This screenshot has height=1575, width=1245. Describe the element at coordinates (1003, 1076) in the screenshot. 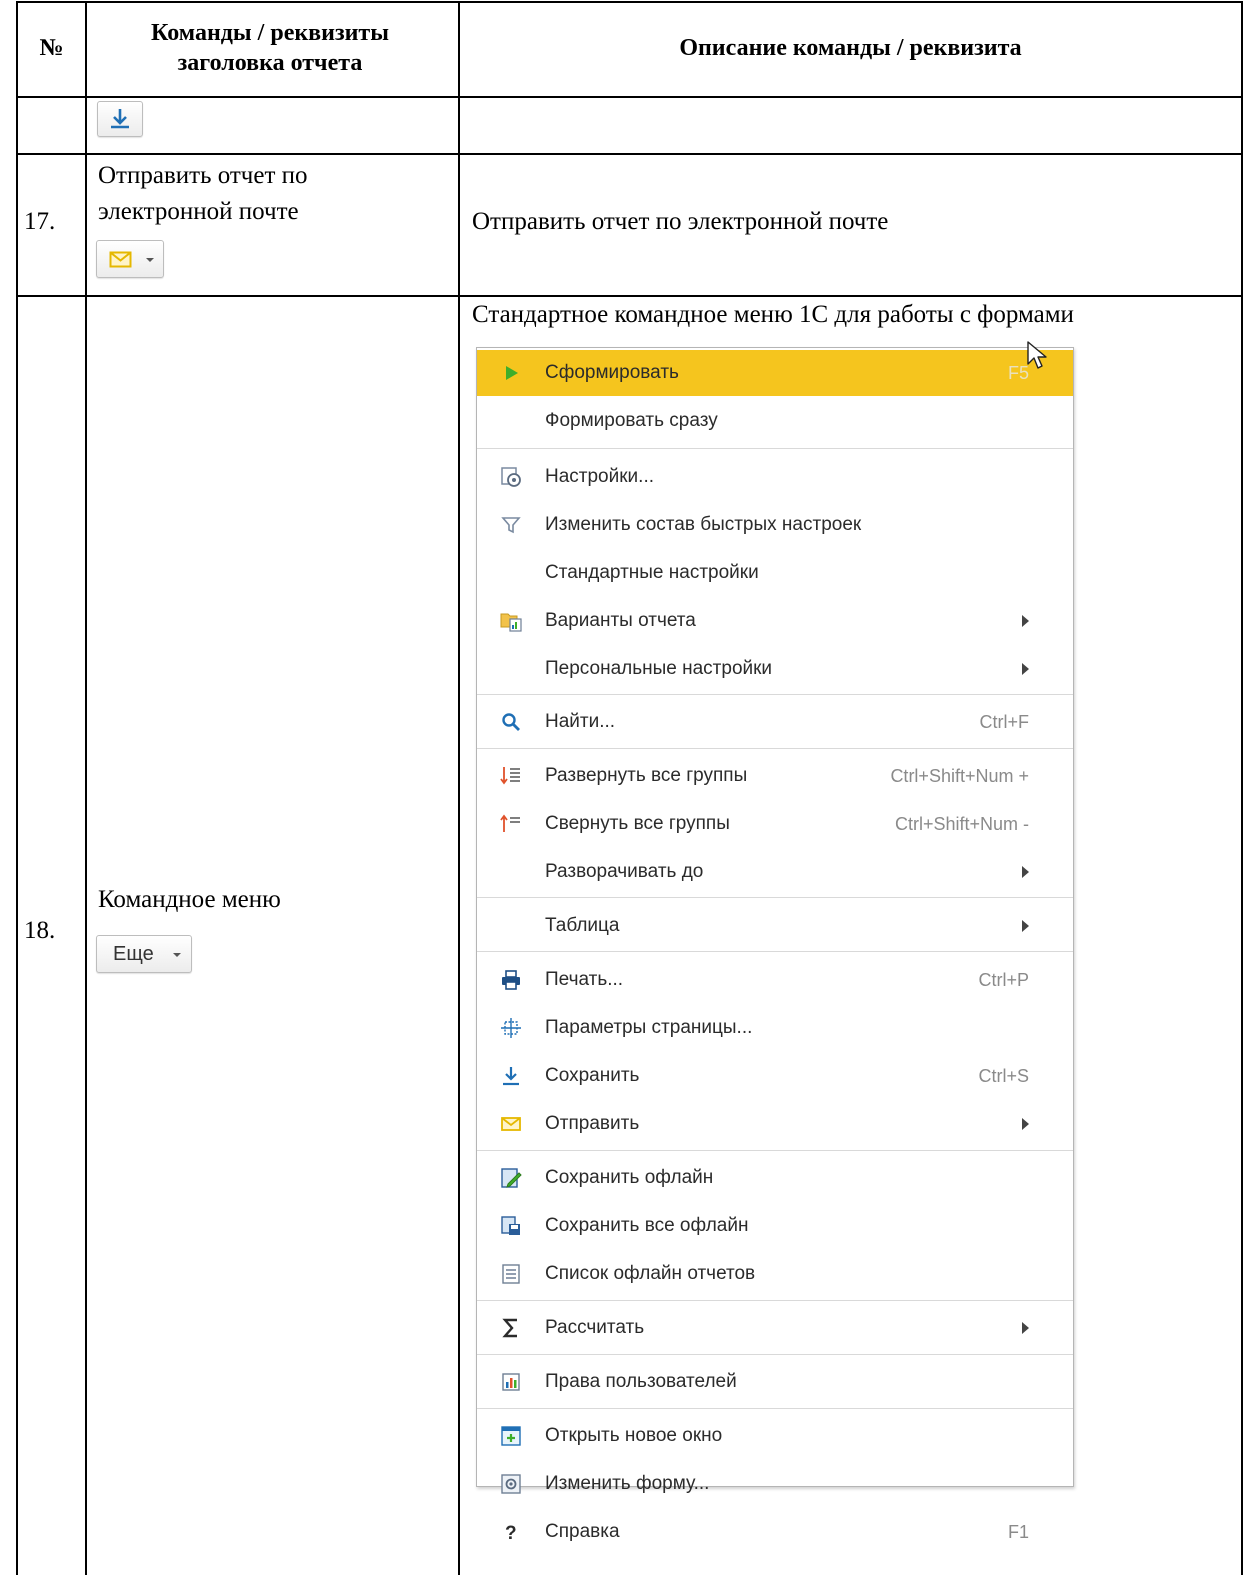

I see `menu-item-shortcut: Ctrl+S` at that location.